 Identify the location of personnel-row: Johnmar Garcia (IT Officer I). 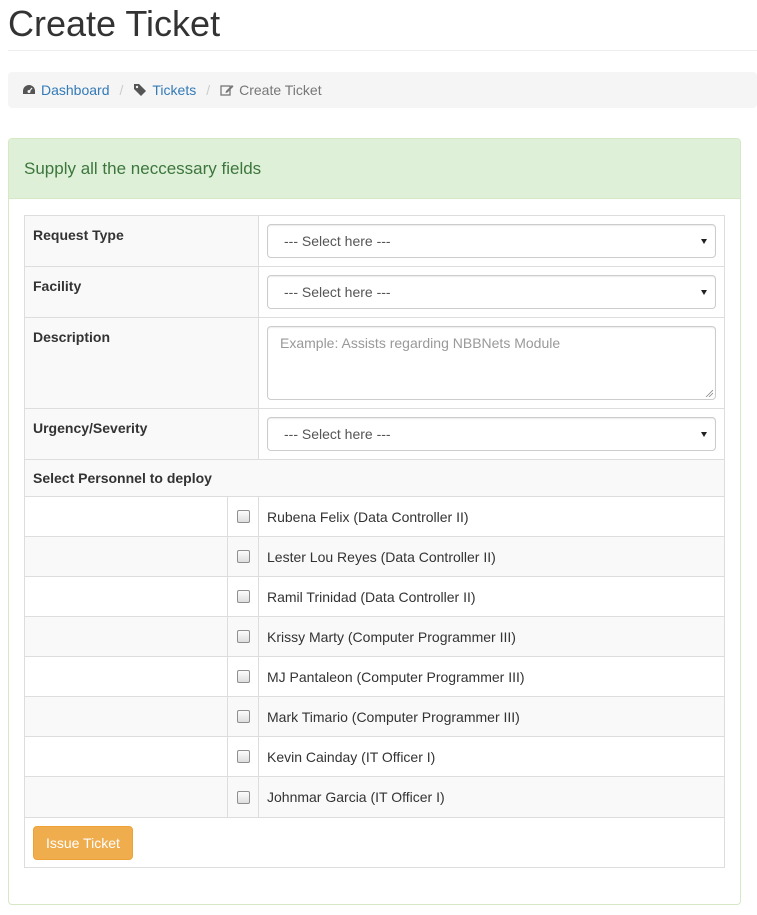
(374, 797).